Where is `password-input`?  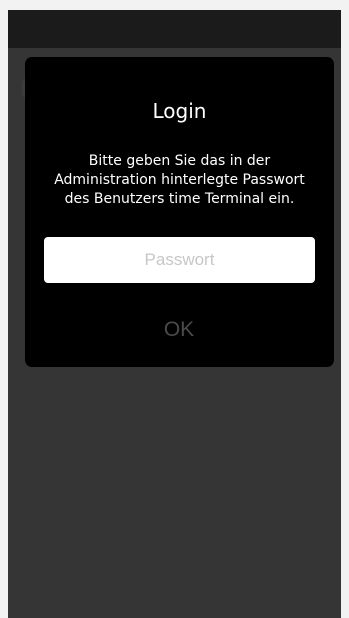
password-input is located at coordinates (179, 260).